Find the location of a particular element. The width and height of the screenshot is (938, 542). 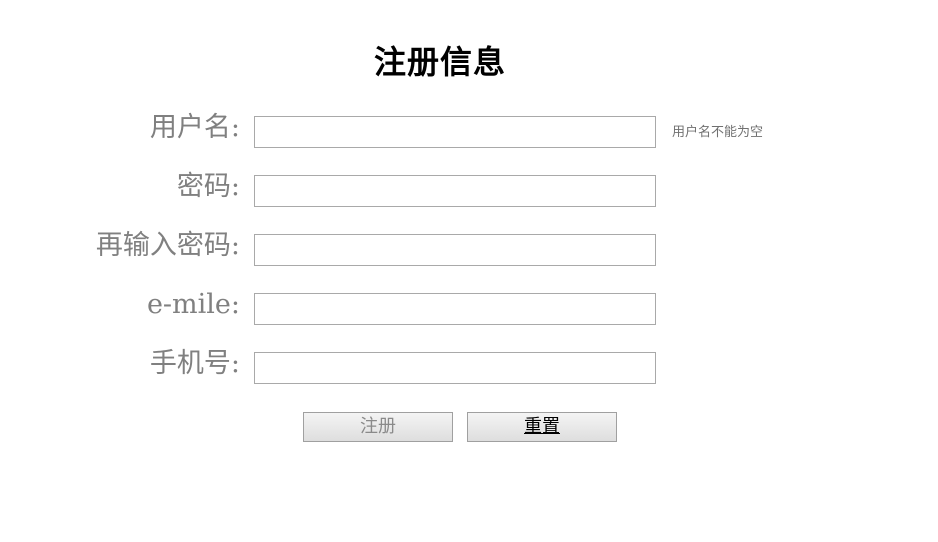

form-row-confirm-password: 再输入密码: is located at coordinates (469, 250).